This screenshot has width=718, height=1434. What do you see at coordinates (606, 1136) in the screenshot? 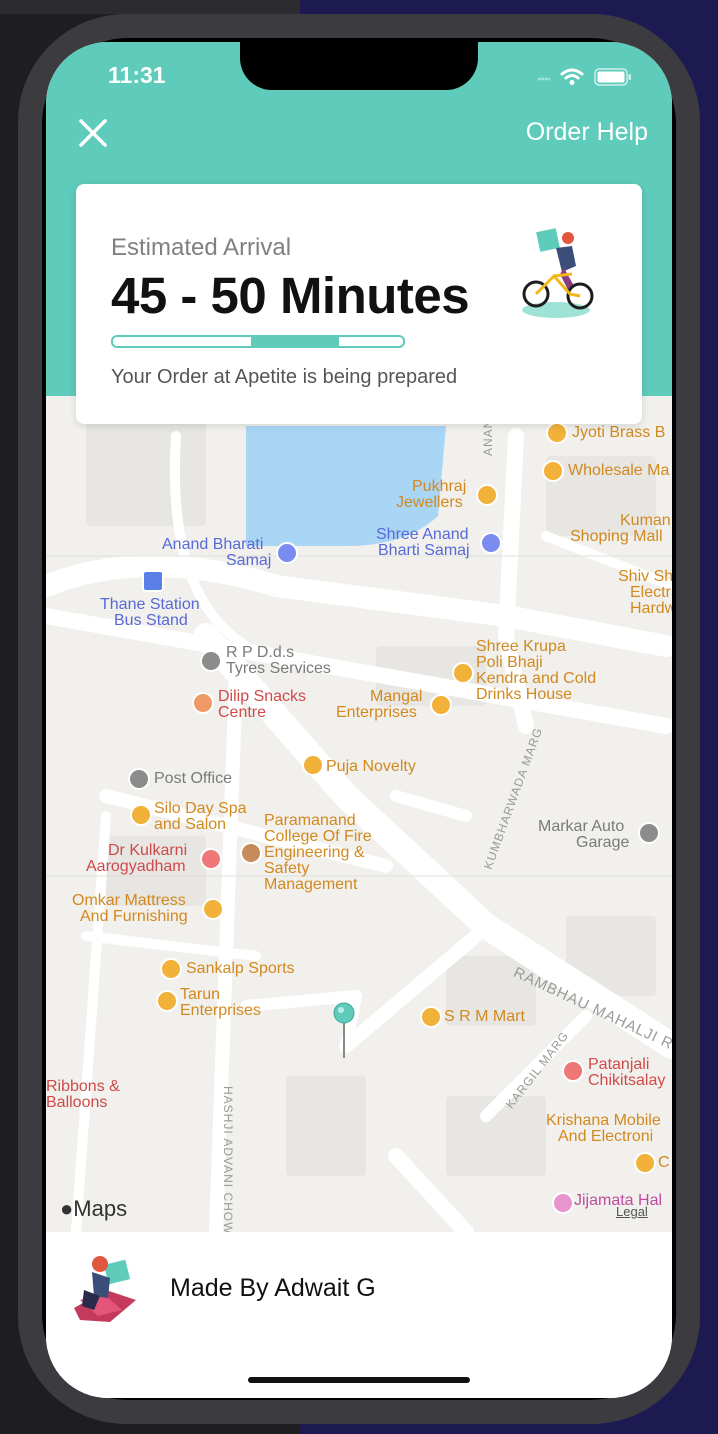
I see `place-label: And Electroni` at bounding box center [606, 1136].